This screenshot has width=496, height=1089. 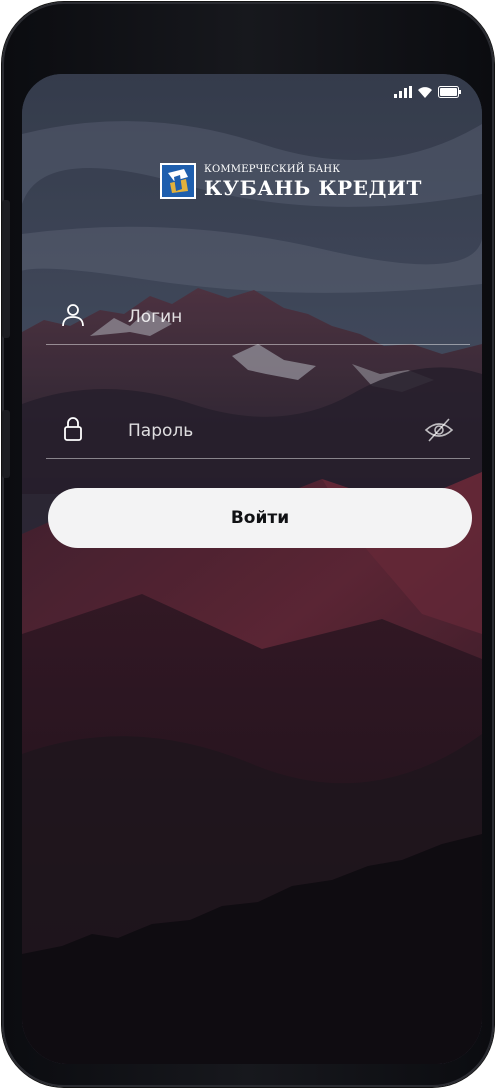 What do you see at coordinates (313, 187) in the screenshot?
I see `logo-title: КУБАНЬ КРЕДИТ` at bounding box center [313, 187].